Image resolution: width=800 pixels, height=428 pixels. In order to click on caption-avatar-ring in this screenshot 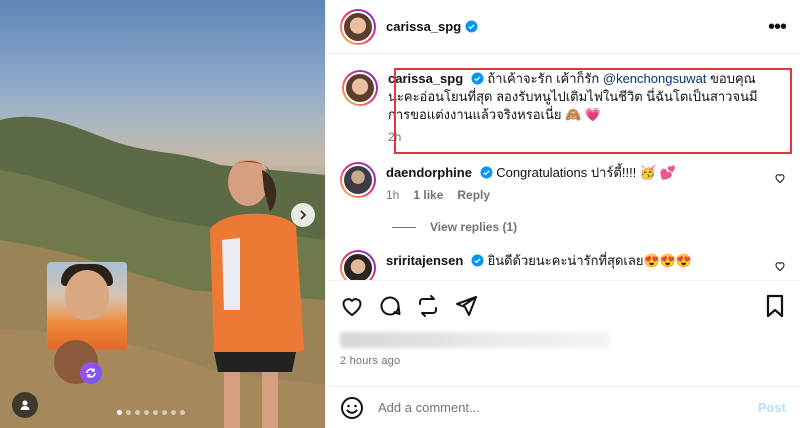, I will do `click(360, 88)`.